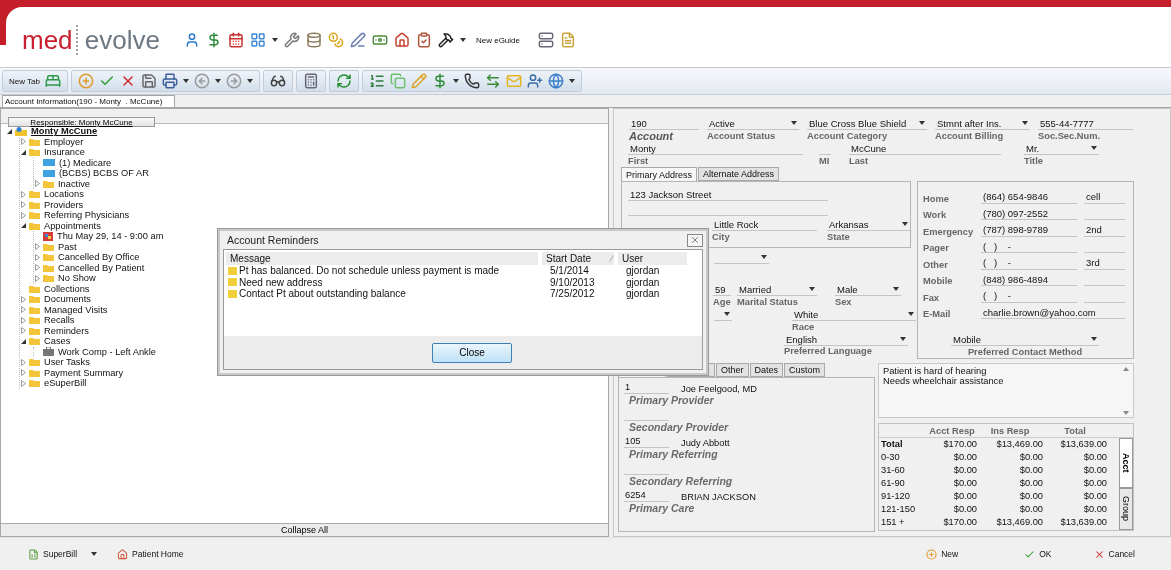 The height and width of the screenshot is (570, 1171). What do you see at coordinates (493, 81) in the screenshot?
I see `swap-icon` at bounding box center [493, 81].